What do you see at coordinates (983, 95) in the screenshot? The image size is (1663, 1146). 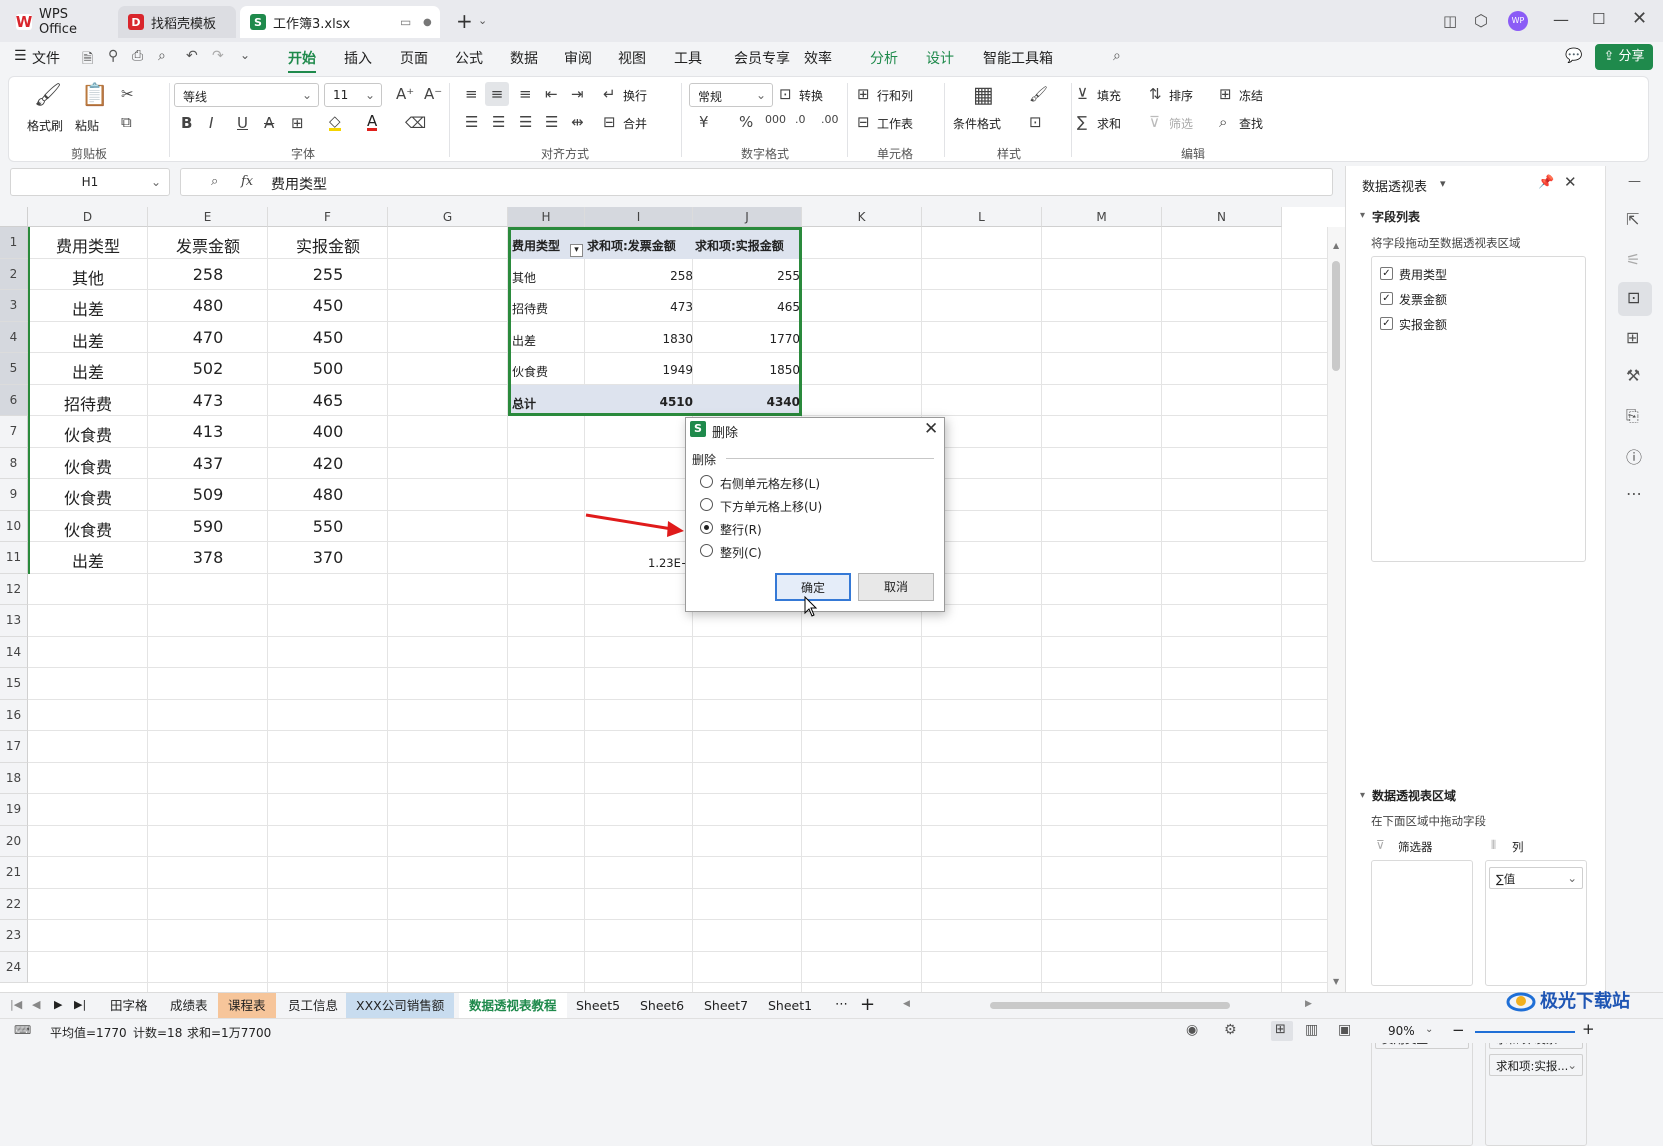 I see `conditional-format-icon: ▦` at bounding box center [983, 95].